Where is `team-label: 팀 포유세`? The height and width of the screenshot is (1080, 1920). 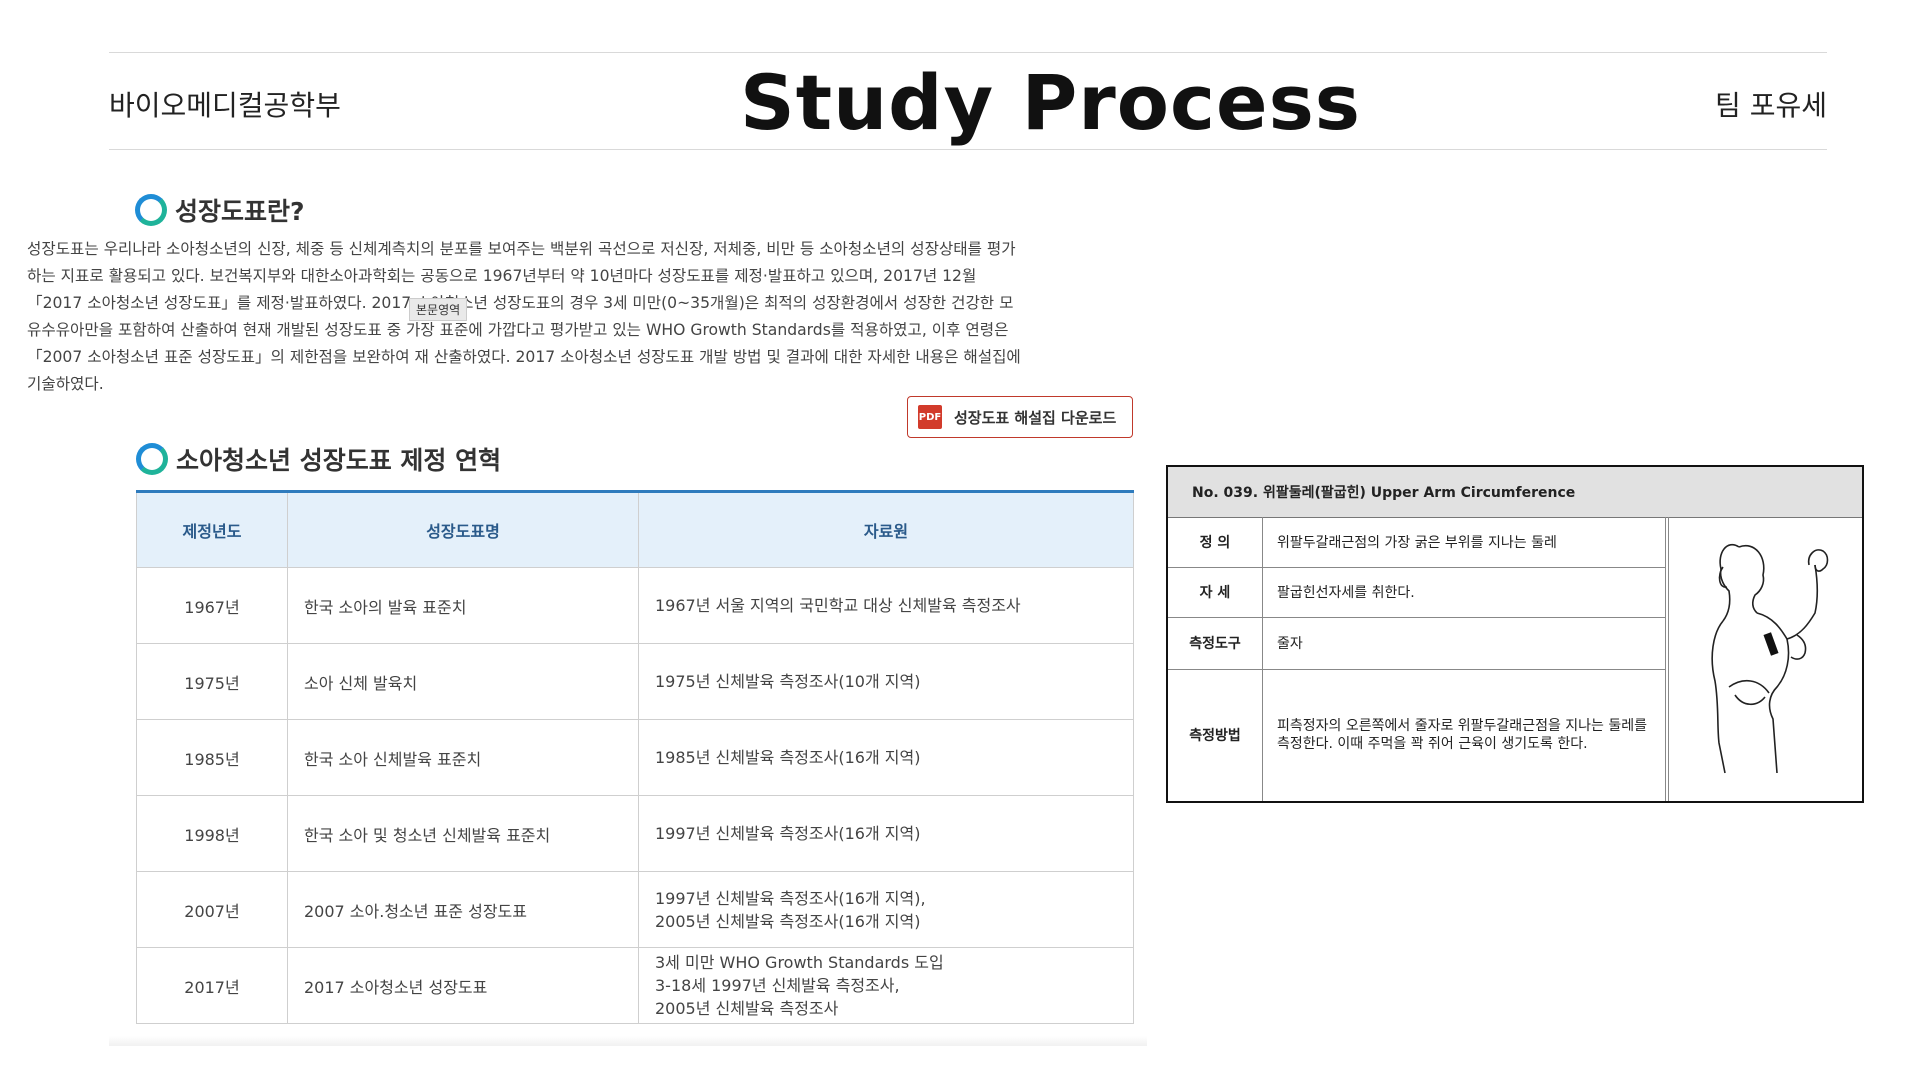
team-label: 팀 포유세 is located at coordinates (1771, 105).